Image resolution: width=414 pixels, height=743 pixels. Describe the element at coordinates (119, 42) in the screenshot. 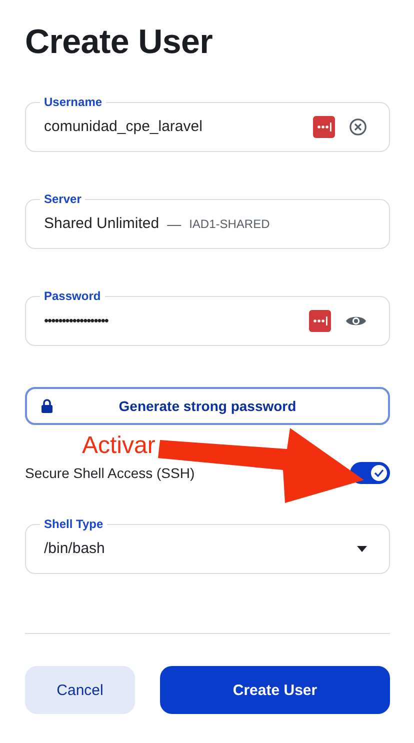

I see `page-title: Create User` at that location.